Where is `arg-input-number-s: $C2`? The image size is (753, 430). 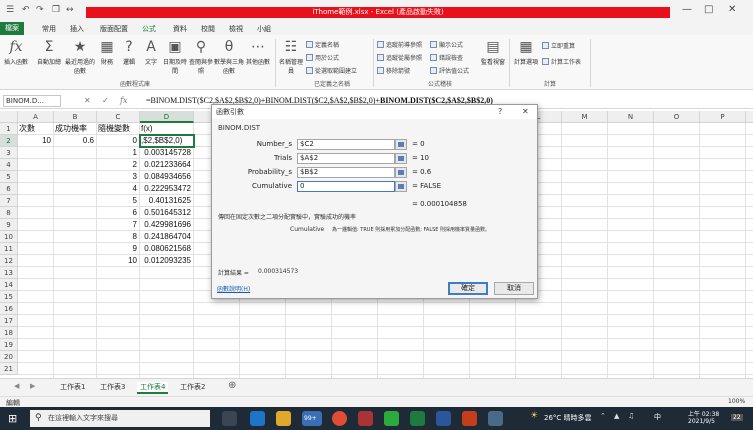
arg-input-number-s: $C2 is located at coordinates (346, 144).